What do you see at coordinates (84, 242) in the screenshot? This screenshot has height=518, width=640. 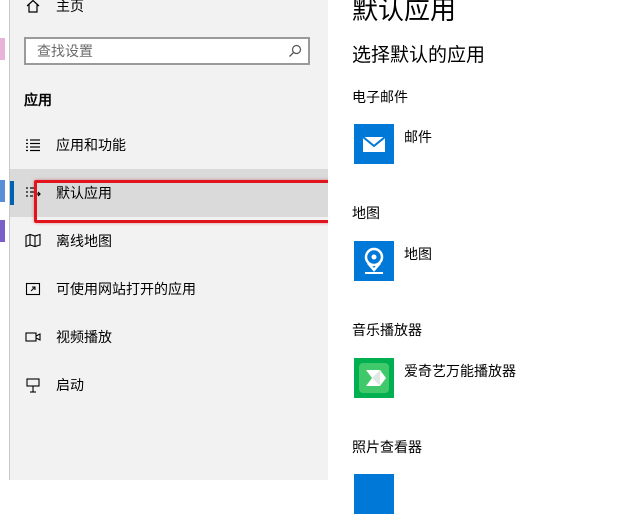 I see `sidebar-item-label: 离线地图` at bounding box center [84, 242].